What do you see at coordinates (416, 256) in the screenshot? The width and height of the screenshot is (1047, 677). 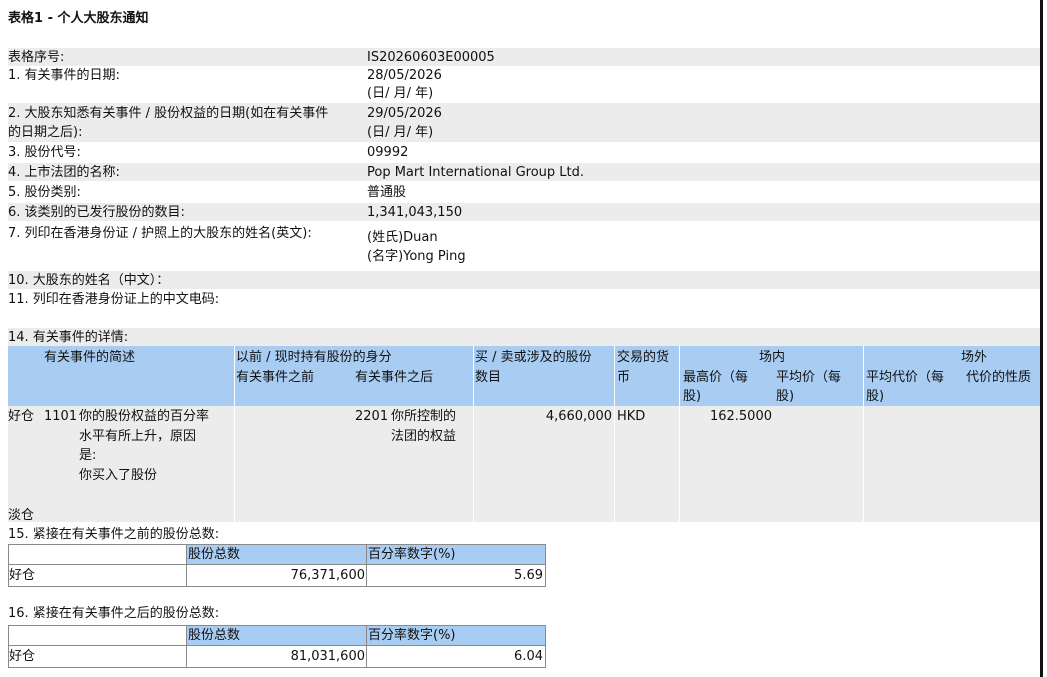 I see `given-name-value: (名字)Yong Ping` at bounding box center [416, 256].